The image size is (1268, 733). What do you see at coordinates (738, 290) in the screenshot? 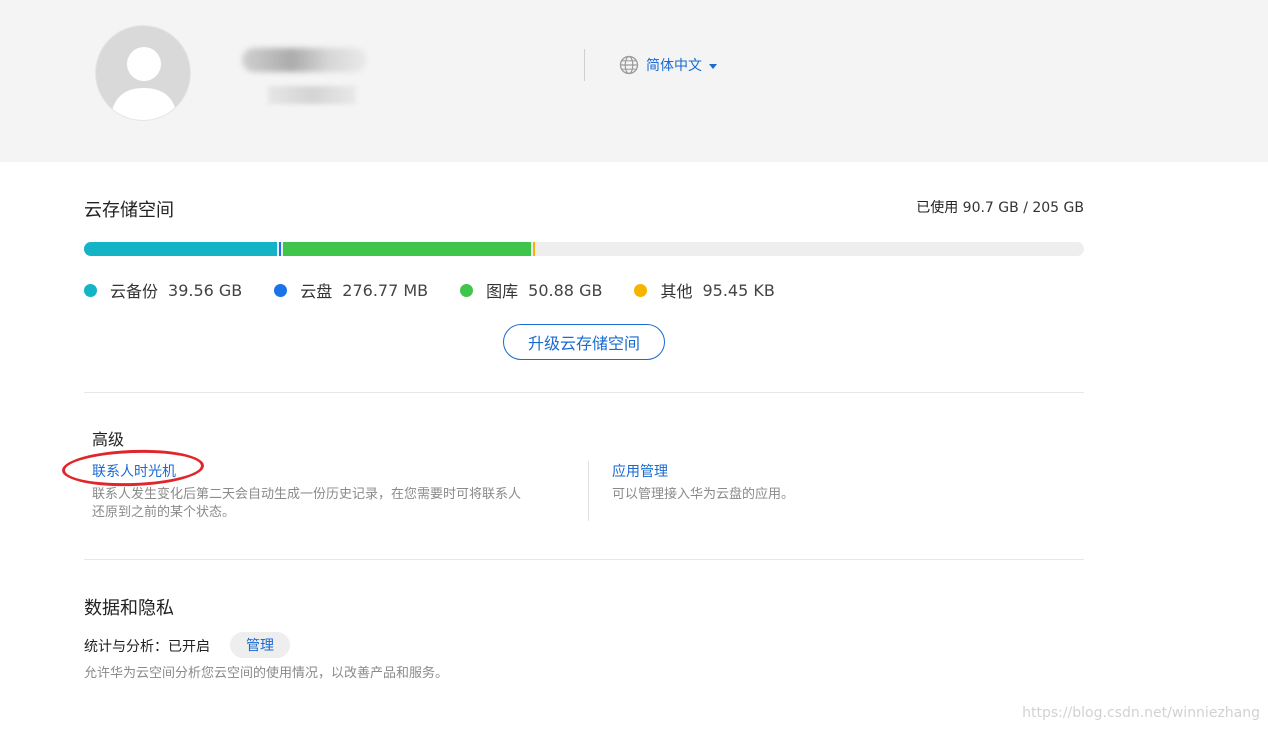
I see `legend-amount: 95.45 KB` at bounding box center [738, 290].